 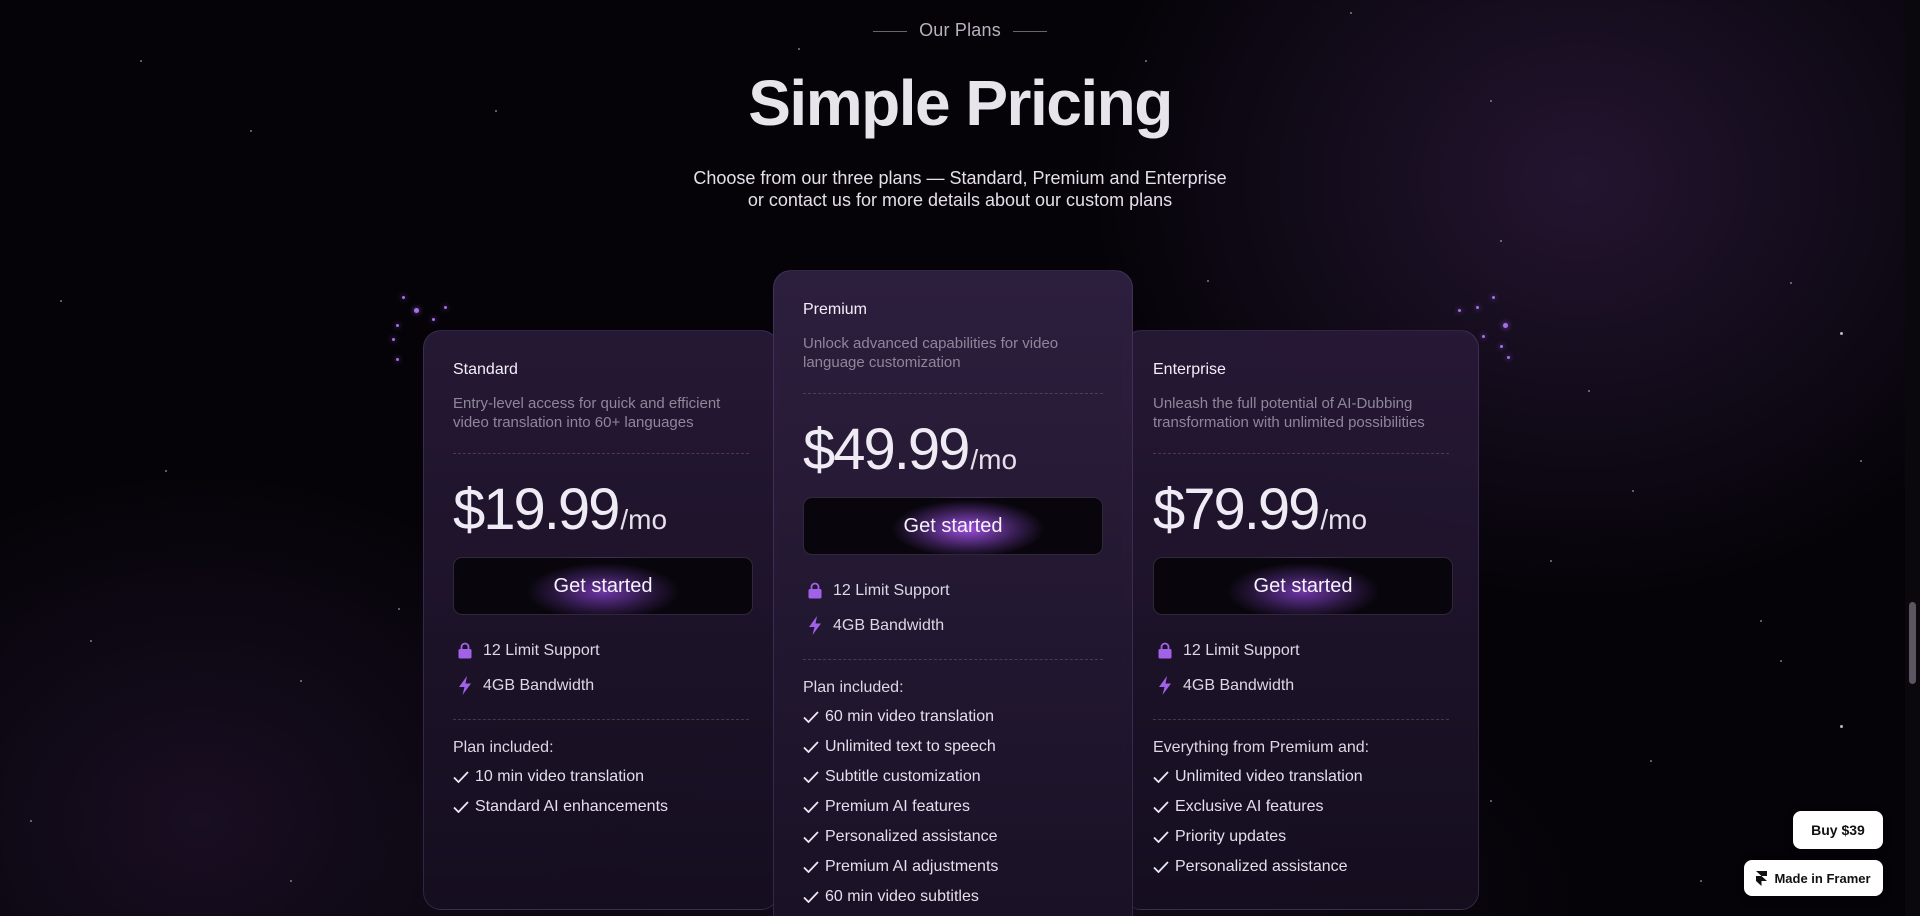 I want to click on plan-name: Enterprise, so click(x=1189, y=369).